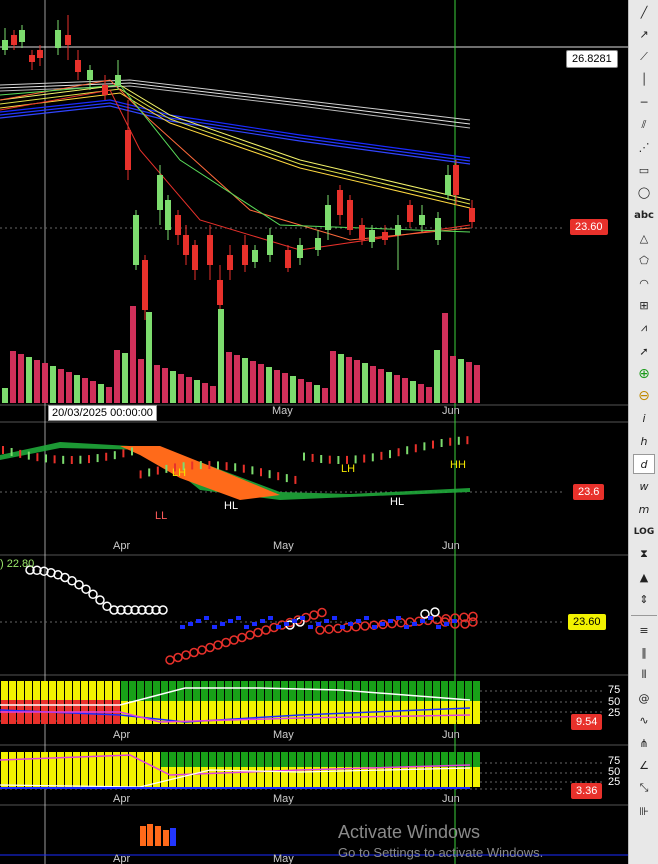 This screenshot has height=864, width=658. I want to click on text-icon: abc, so click(644, 215).